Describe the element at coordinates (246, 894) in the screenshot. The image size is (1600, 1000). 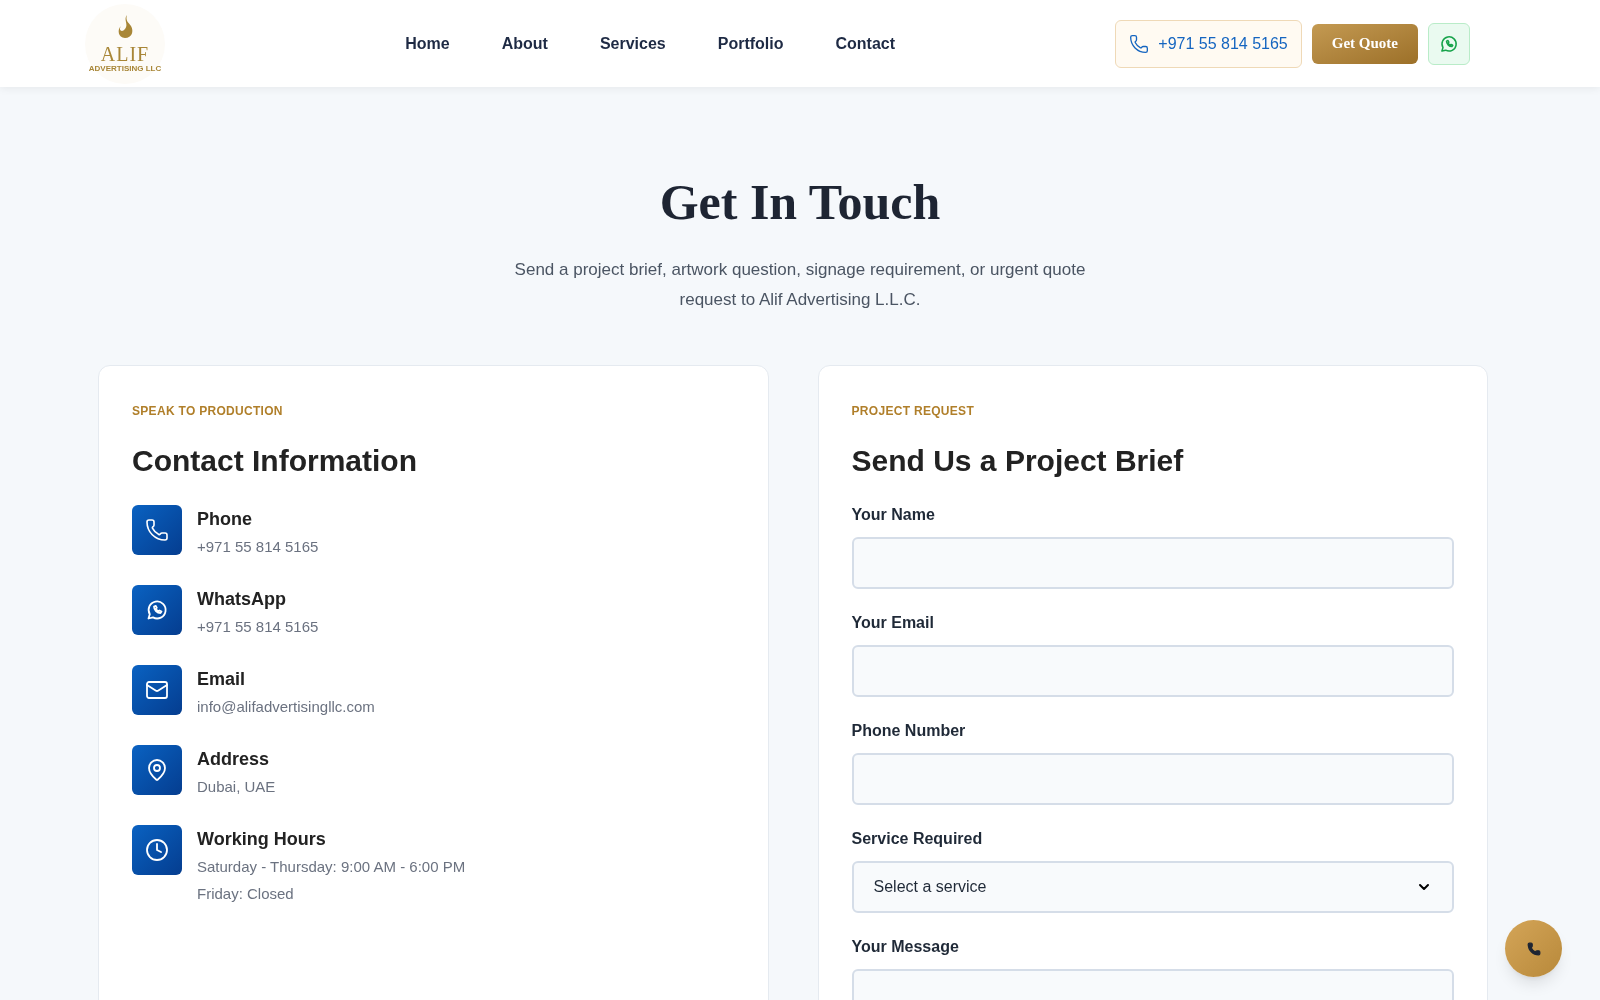
I see `contact-value: Friday: Closed` at that location.